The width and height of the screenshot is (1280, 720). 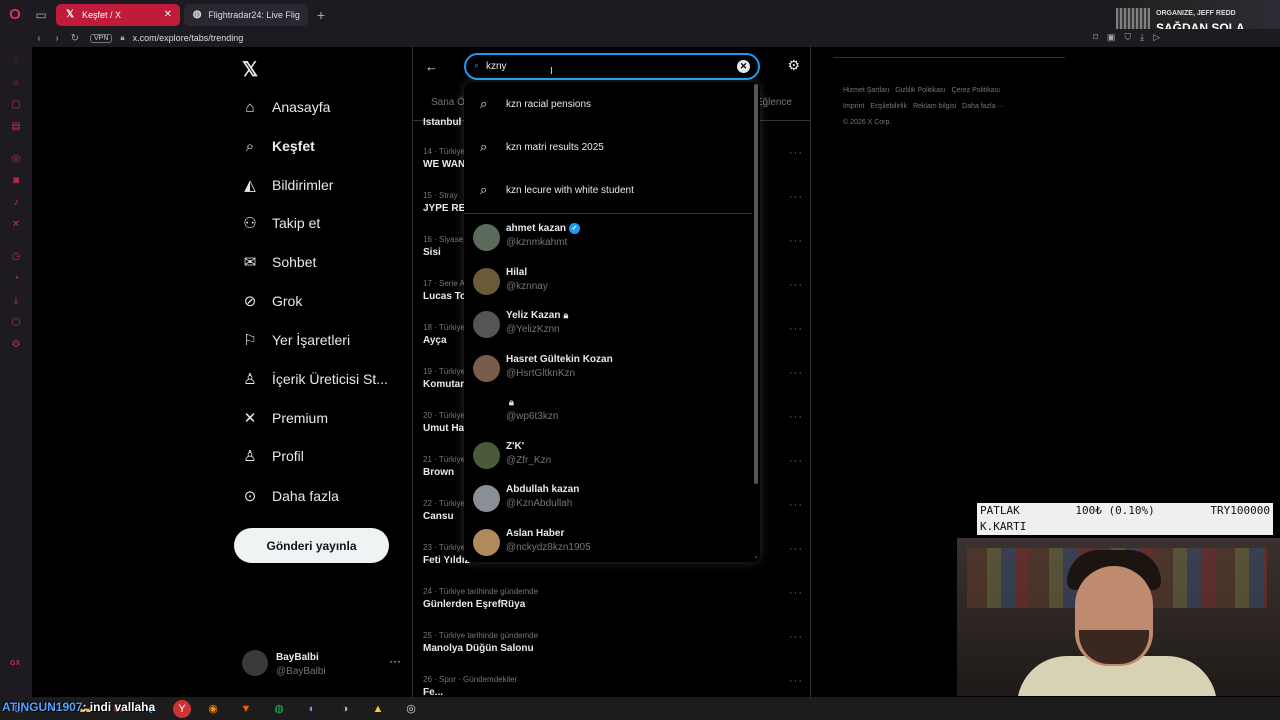 I want to click on firefox-icon: ◉, so click(x=213, y=709).